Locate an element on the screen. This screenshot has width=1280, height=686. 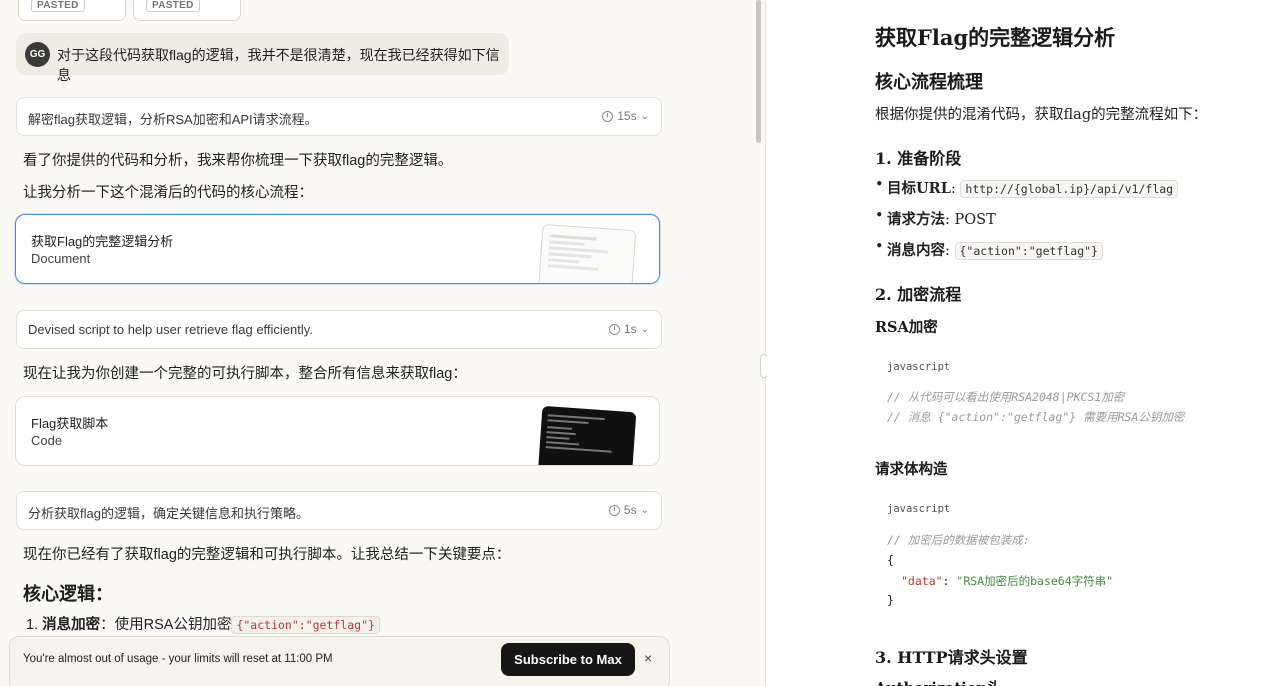
list-item-bold: 消息加密 is located at coordinates (71, 625).